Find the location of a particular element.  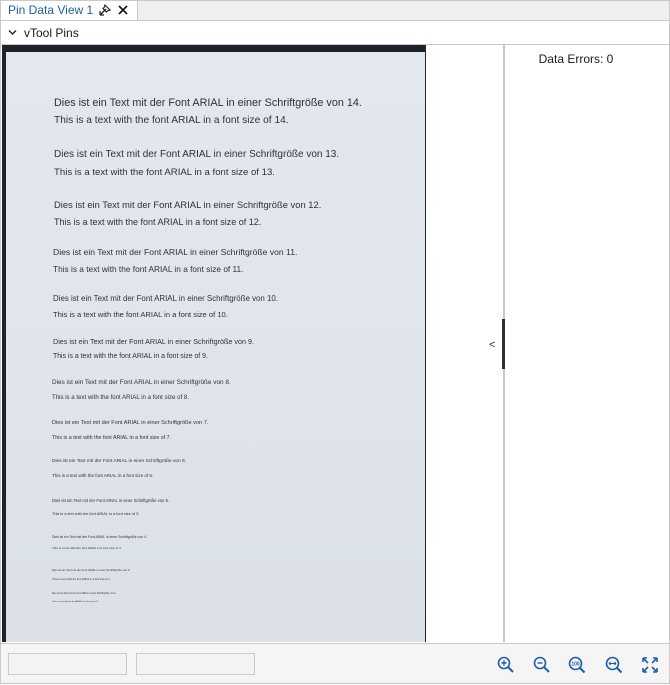

collapse-left-icon: < is located at coordinates (492, 345).